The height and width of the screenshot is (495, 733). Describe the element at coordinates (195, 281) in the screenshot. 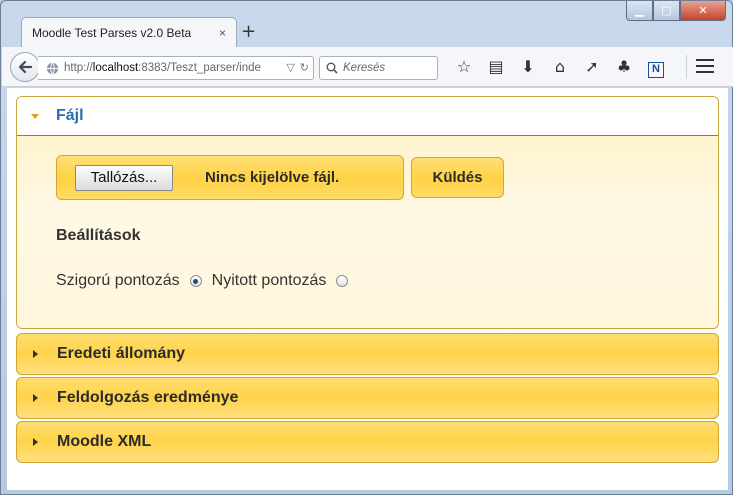

I see `strict-scoring-radio` at that location.